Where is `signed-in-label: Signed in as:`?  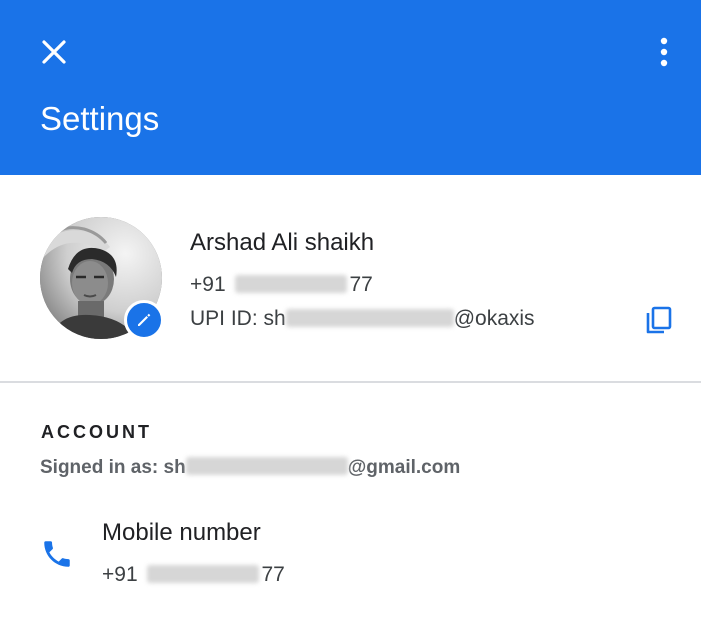
signed-in-label: Signed in as: is located at coordinates (102, 467).